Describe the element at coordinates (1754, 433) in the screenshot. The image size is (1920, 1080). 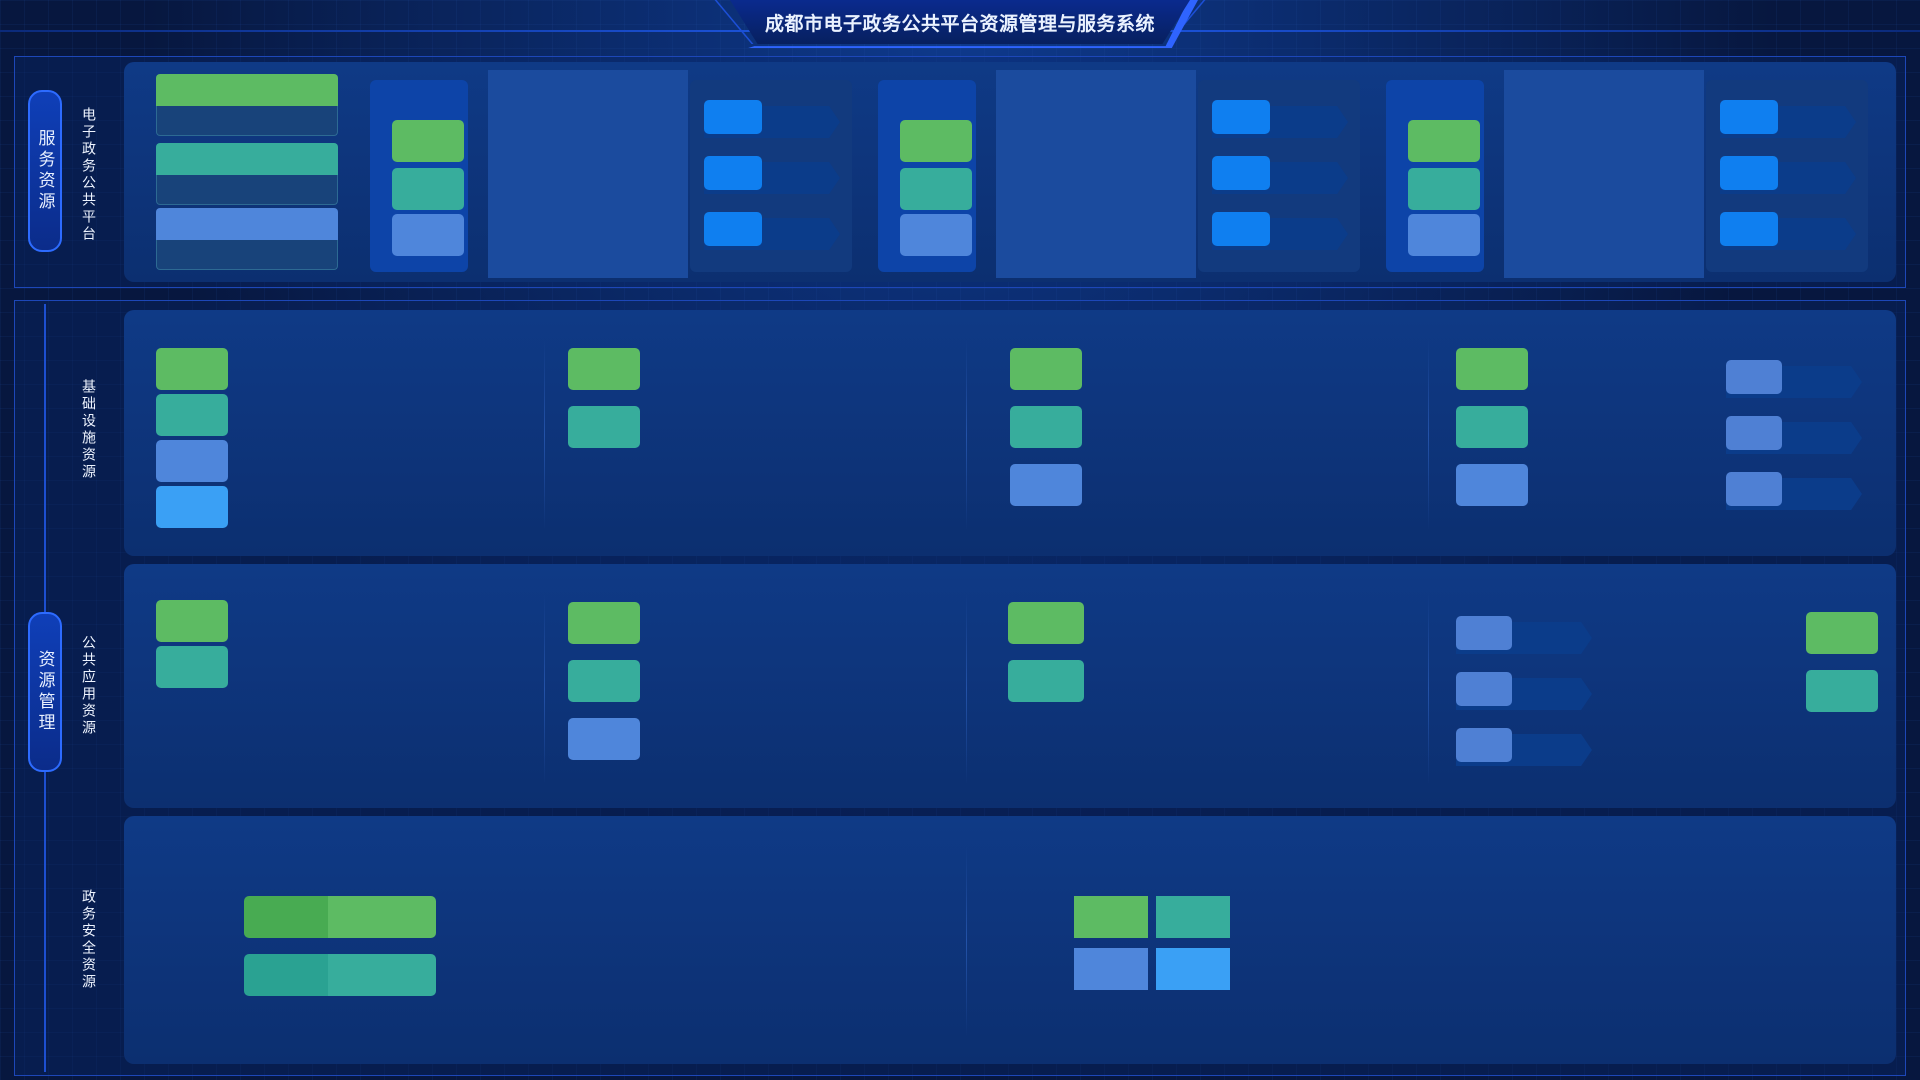
I see `infra-arrow-item-2-head` at that location.